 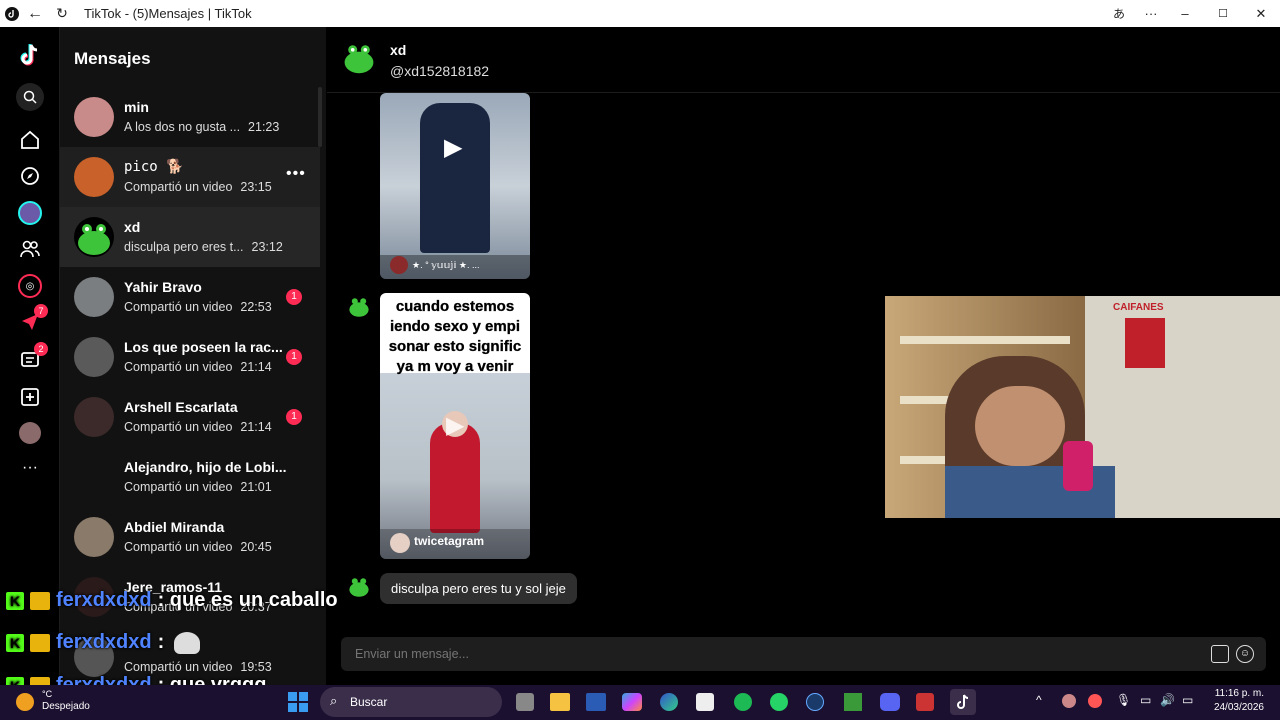 I want to click on chat-header: xd @xd152818182, so click(x=803, y=60).